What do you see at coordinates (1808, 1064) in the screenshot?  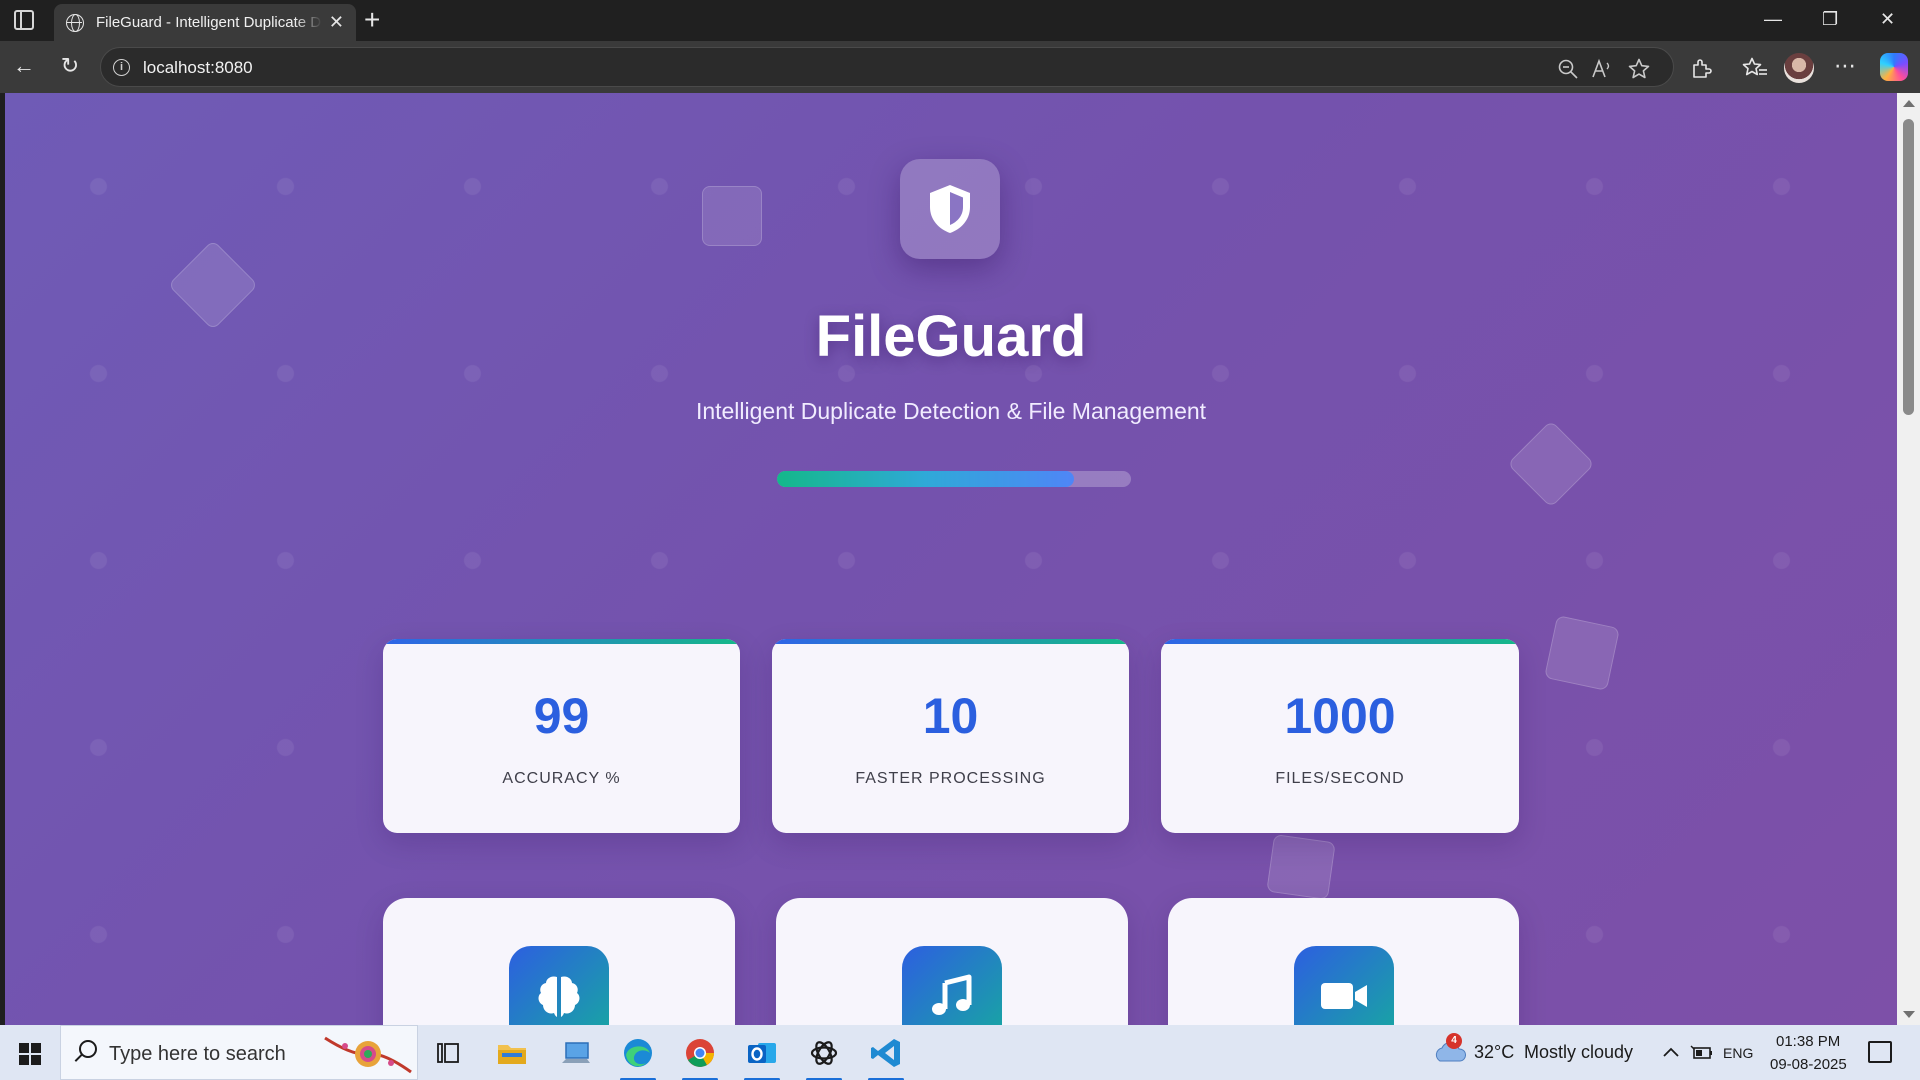 I see `clock-date: 09-08-2025` at bounding box center [1808, 1064].